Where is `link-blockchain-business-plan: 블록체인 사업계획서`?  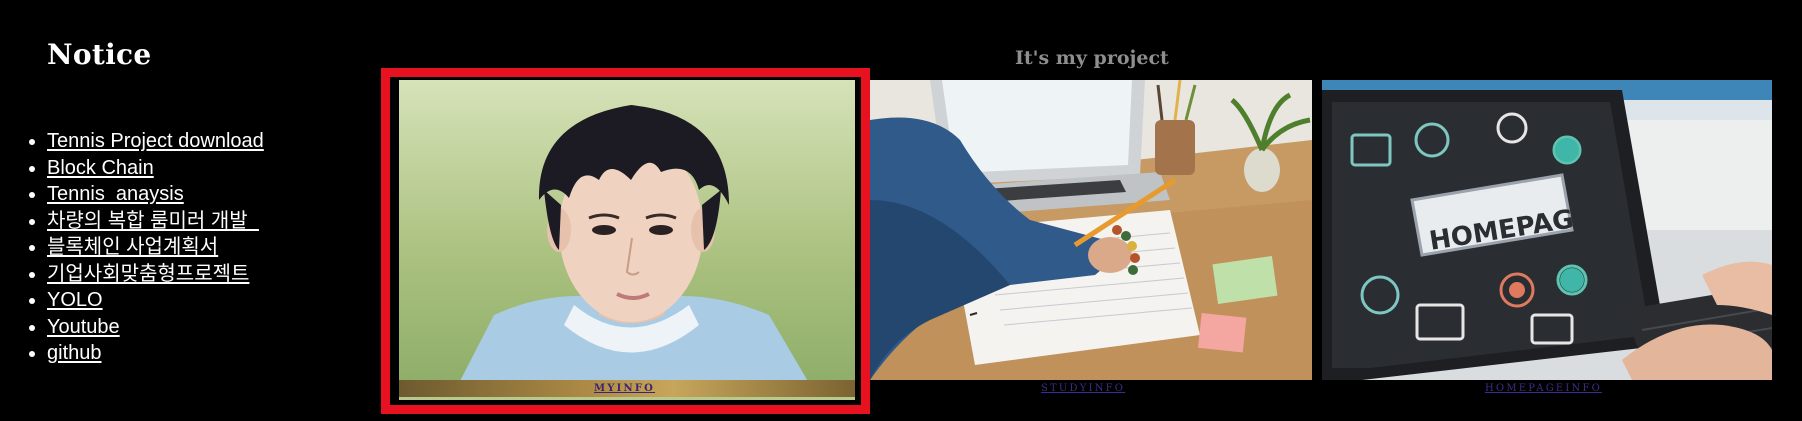 link-blockchain-business-plan: 블록체인 사업계획서 is located at coordinates (132, 247).